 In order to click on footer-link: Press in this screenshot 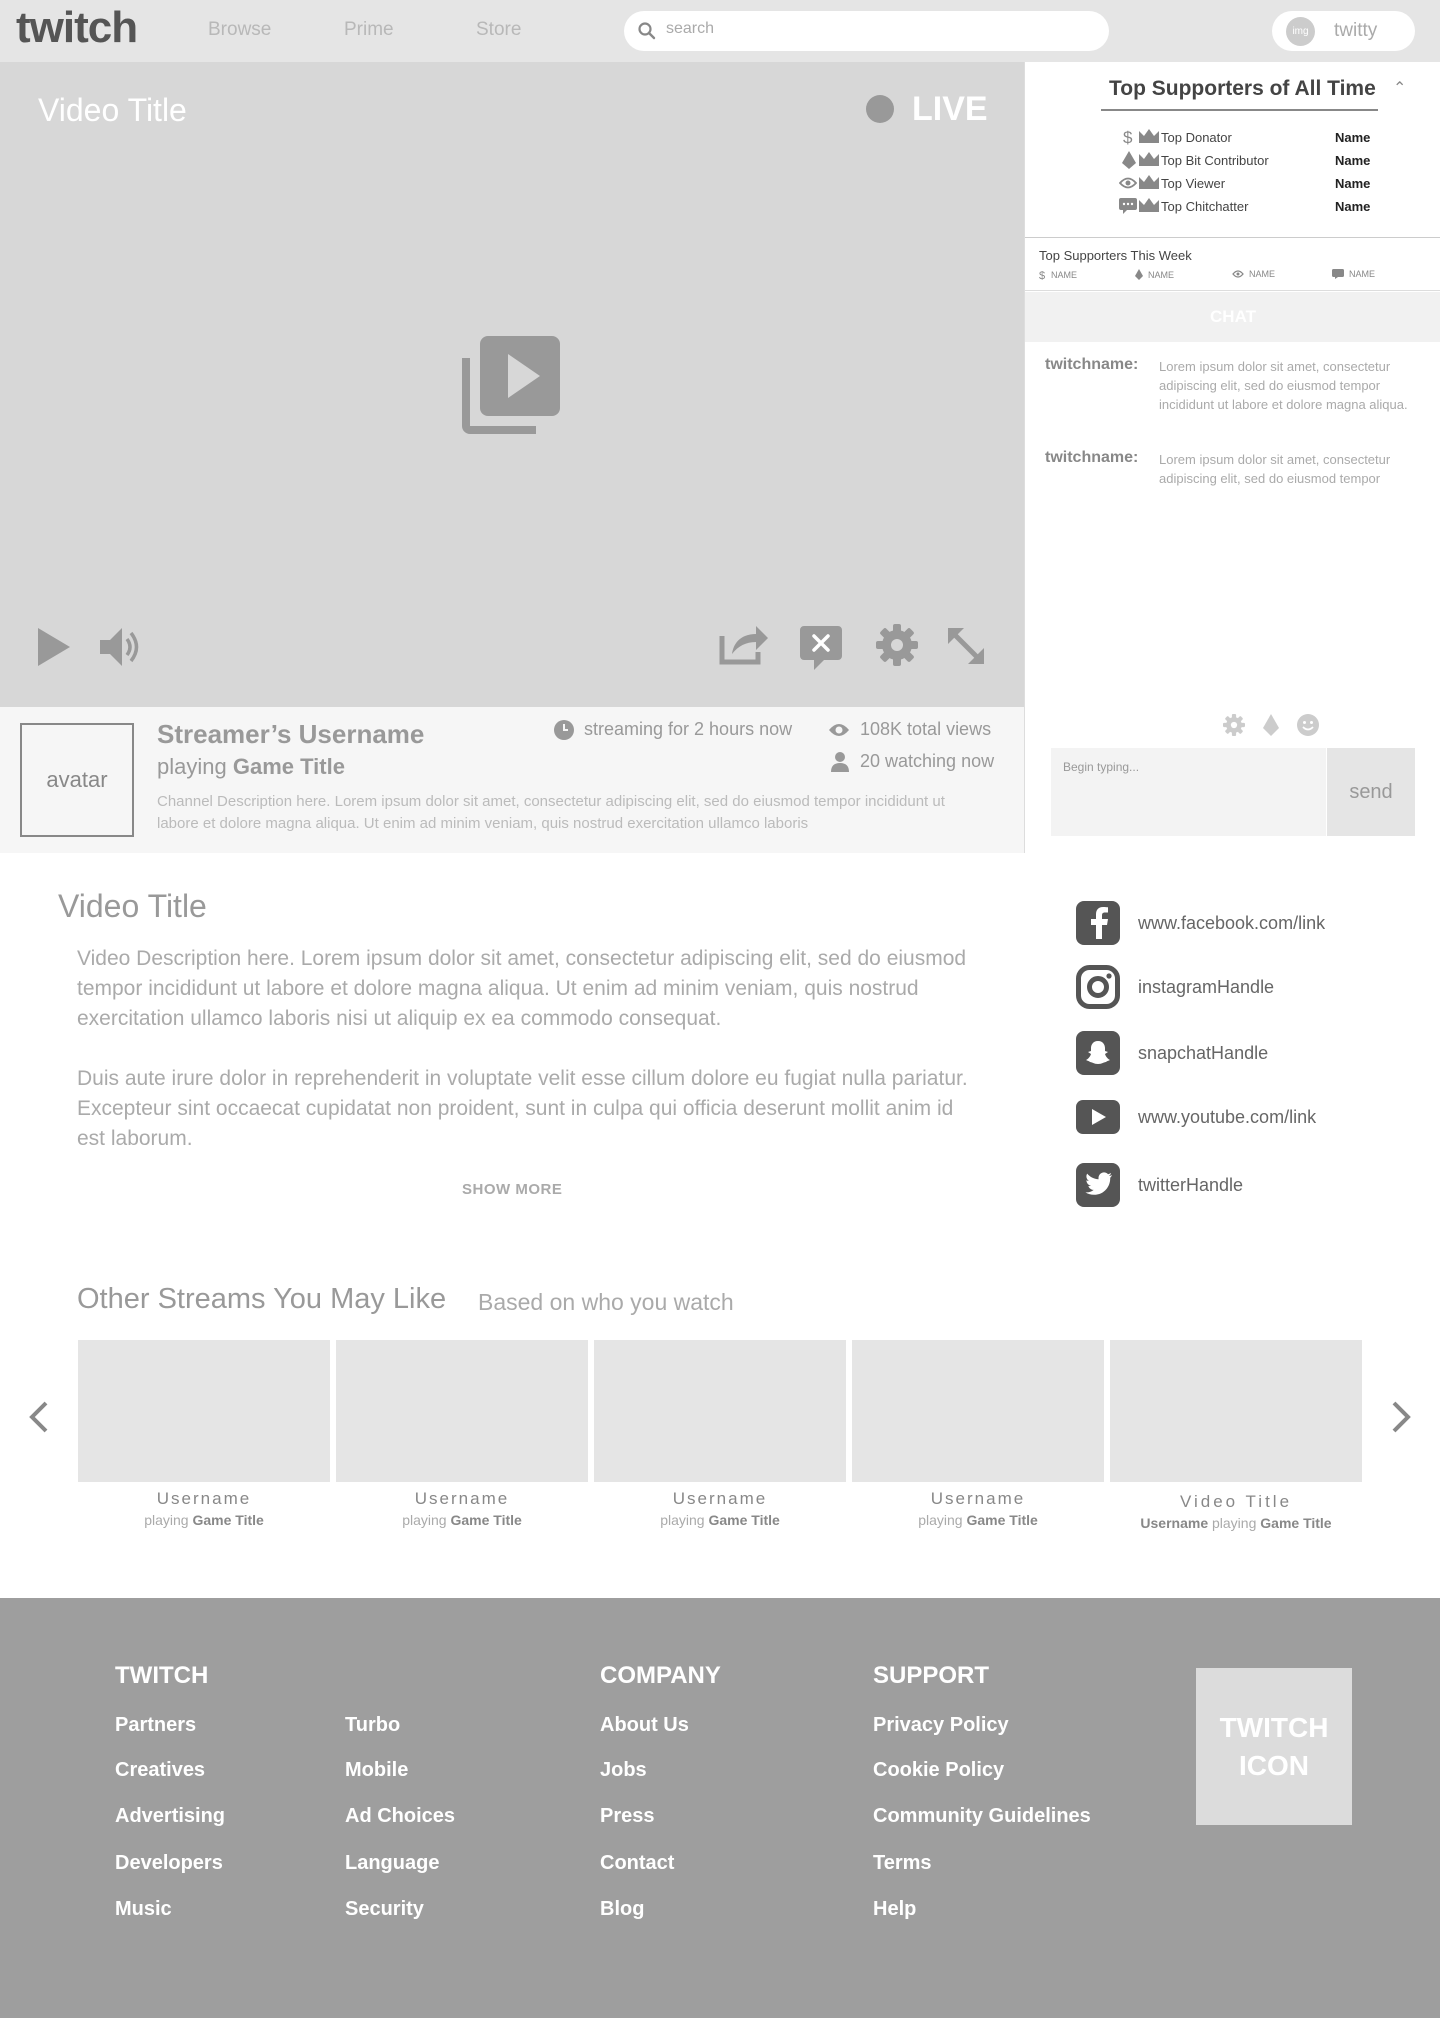, I will do `click(627, 1816)`.